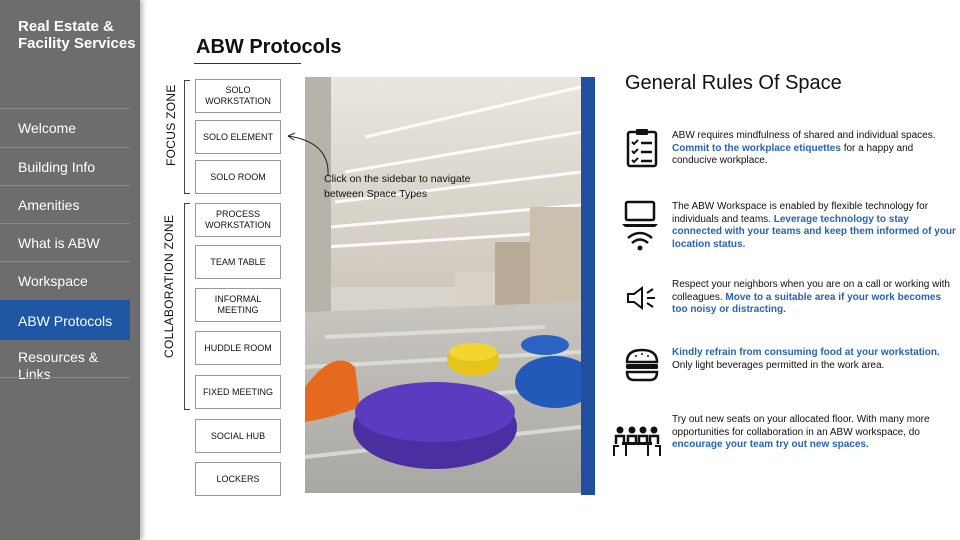 The width and height of the screenshot is (960, 540). I want to click on space-label: LOCKERS, so click(238, 478).